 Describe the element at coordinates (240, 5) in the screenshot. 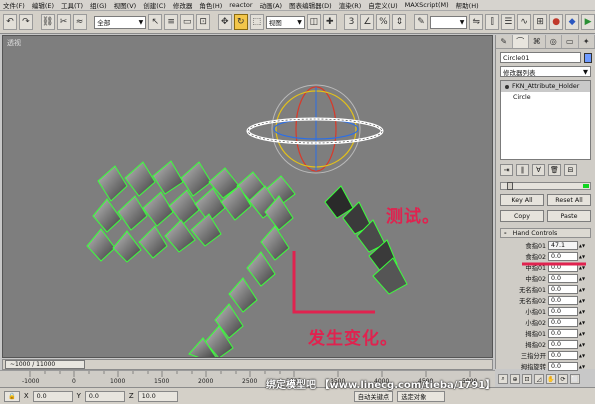

I see `menu-reactor: reactor` at that location.